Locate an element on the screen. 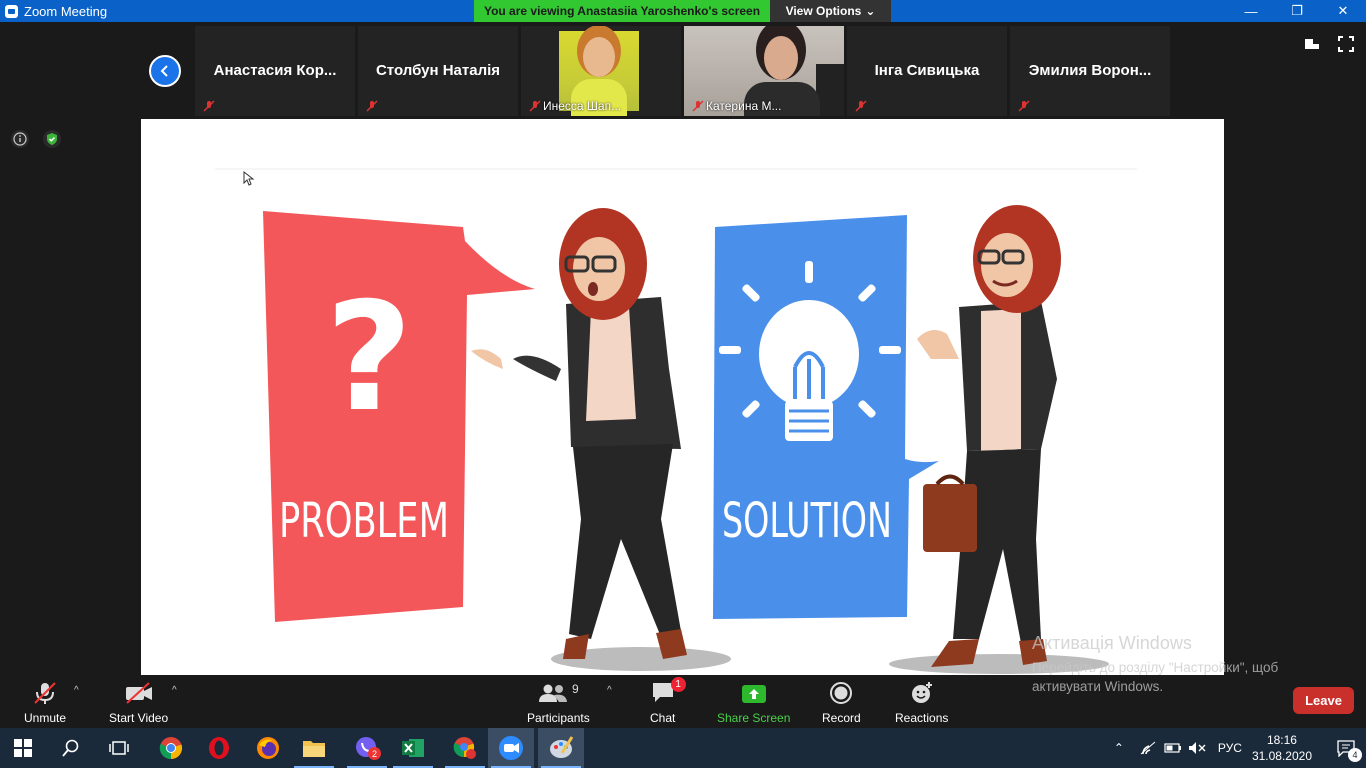  participant-tile: Столбун Наталія is located at coordinates (438, 71).